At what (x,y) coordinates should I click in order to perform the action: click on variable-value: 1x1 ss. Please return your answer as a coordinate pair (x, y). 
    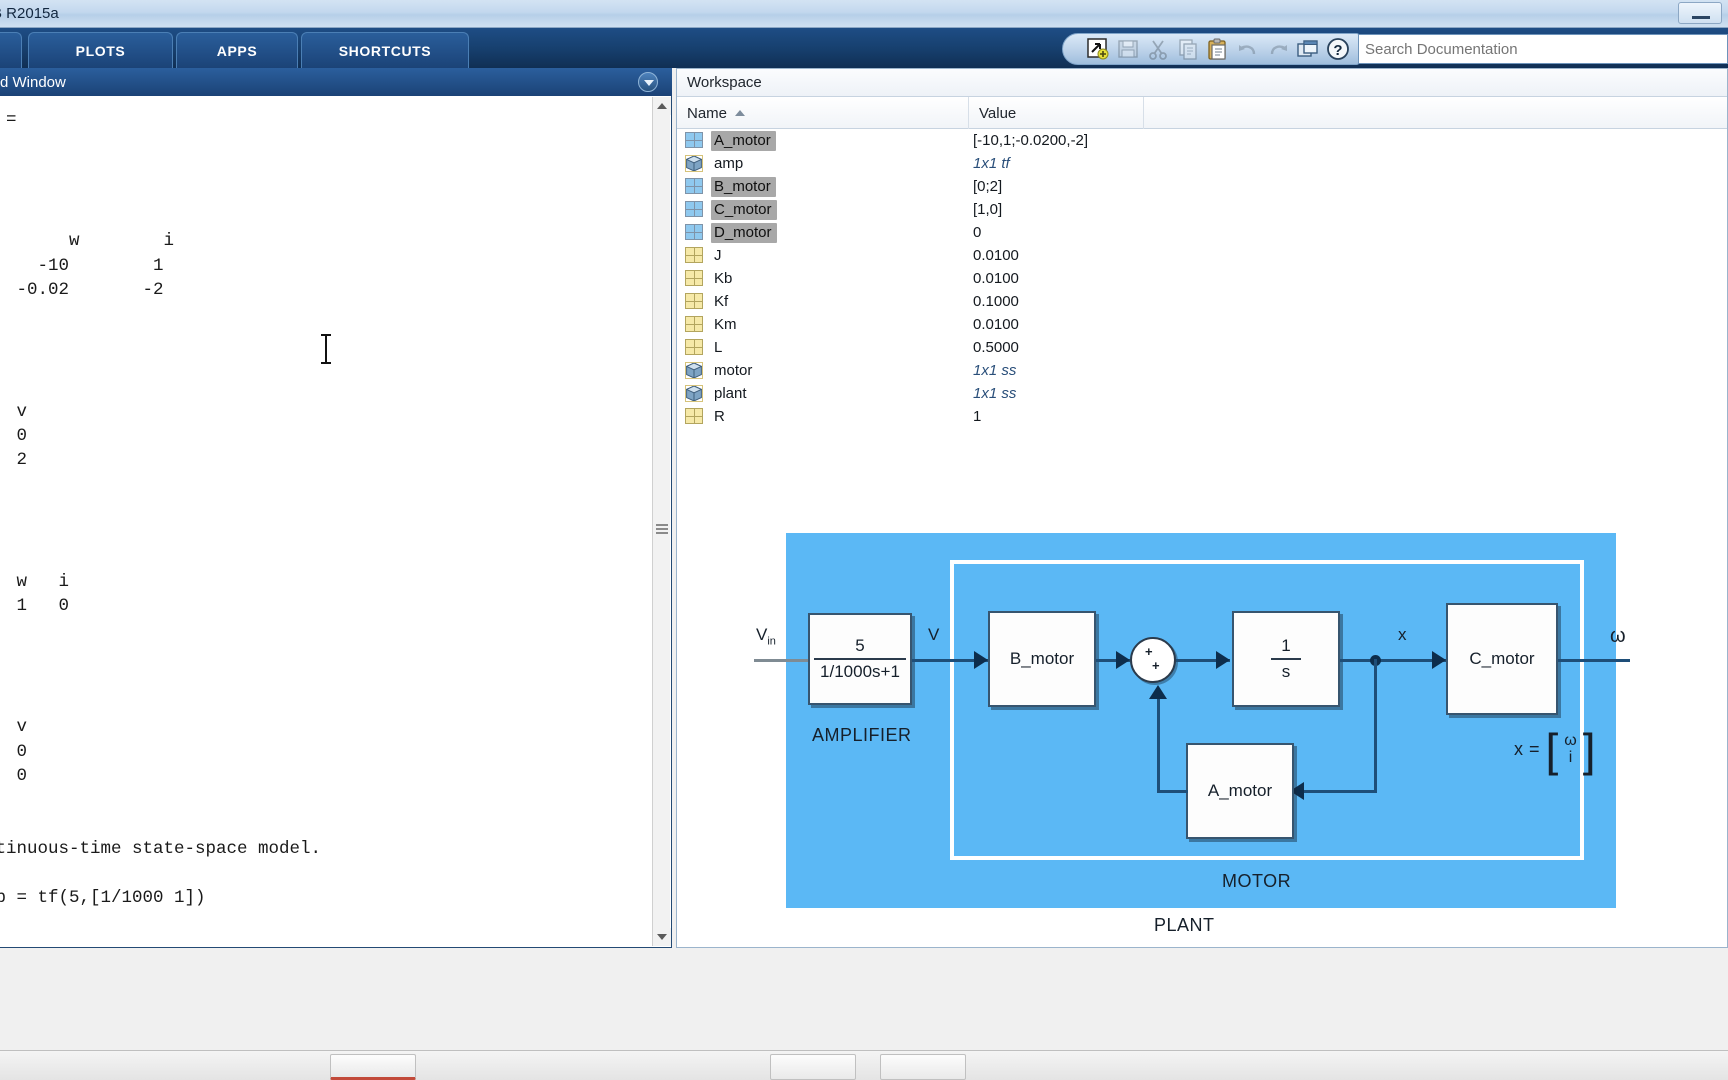
    Looking at the image, I should click on (995, 370).